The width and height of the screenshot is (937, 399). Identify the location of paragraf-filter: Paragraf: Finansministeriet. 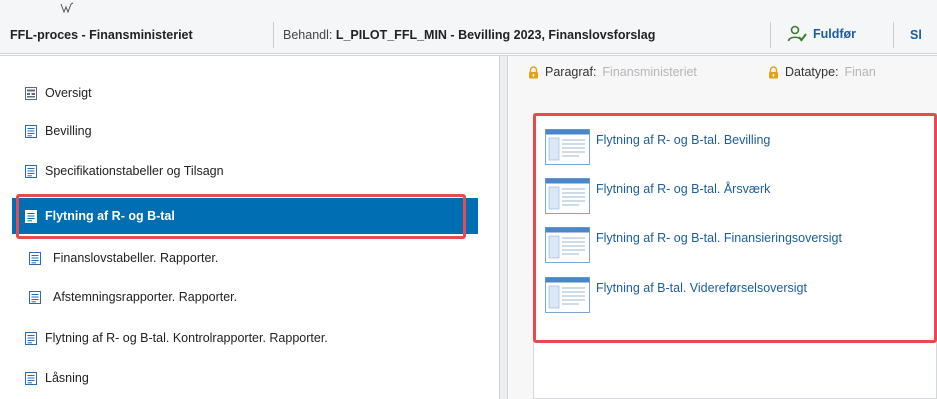
(612, 72).